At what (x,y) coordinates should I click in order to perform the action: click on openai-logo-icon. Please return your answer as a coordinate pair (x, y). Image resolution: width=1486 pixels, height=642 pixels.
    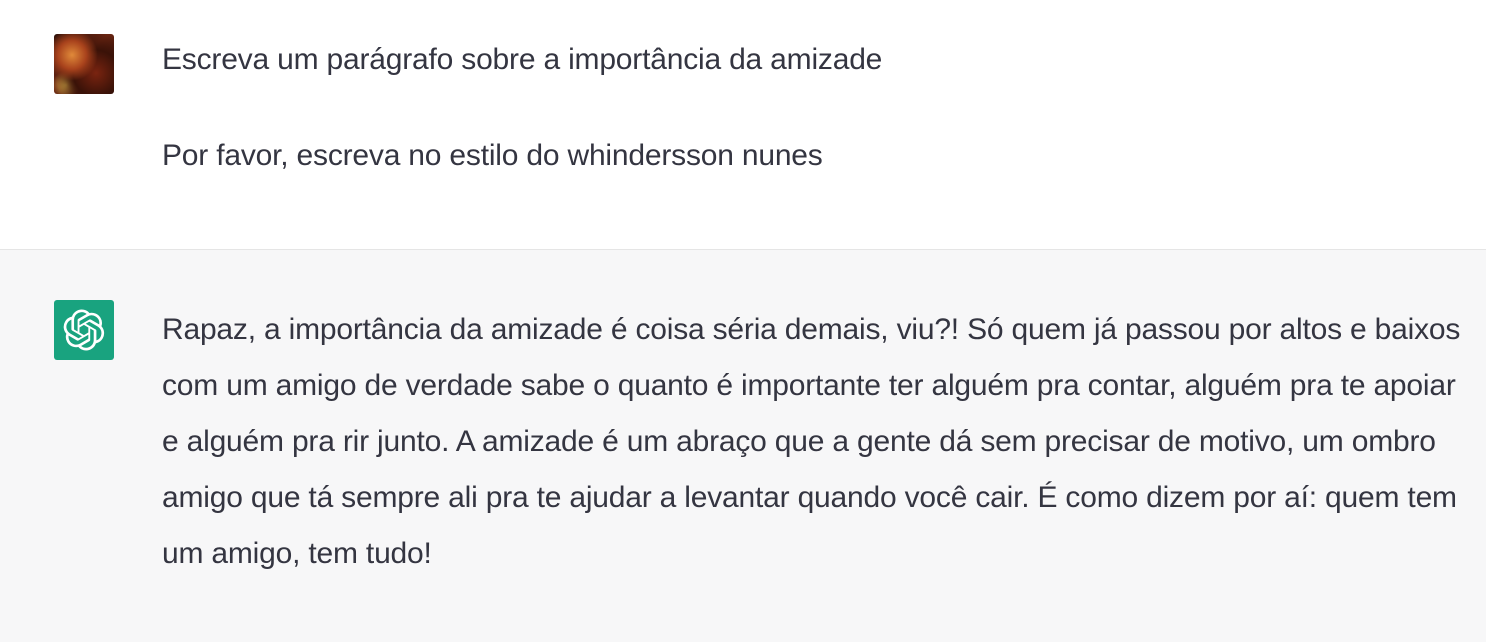
    Looking at the image, I should click on (84, 330).